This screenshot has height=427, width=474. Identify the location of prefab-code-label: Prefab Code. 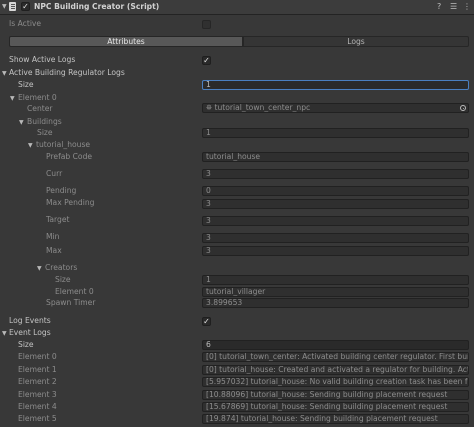
(69, 156).